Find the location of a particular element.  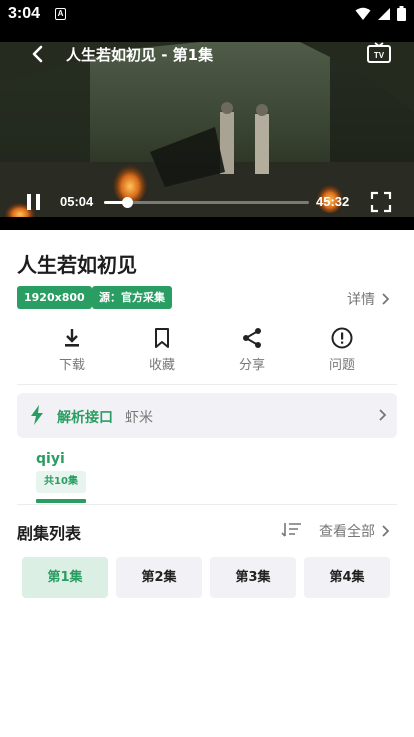

sort-icon is located at coordinates (292, 530).